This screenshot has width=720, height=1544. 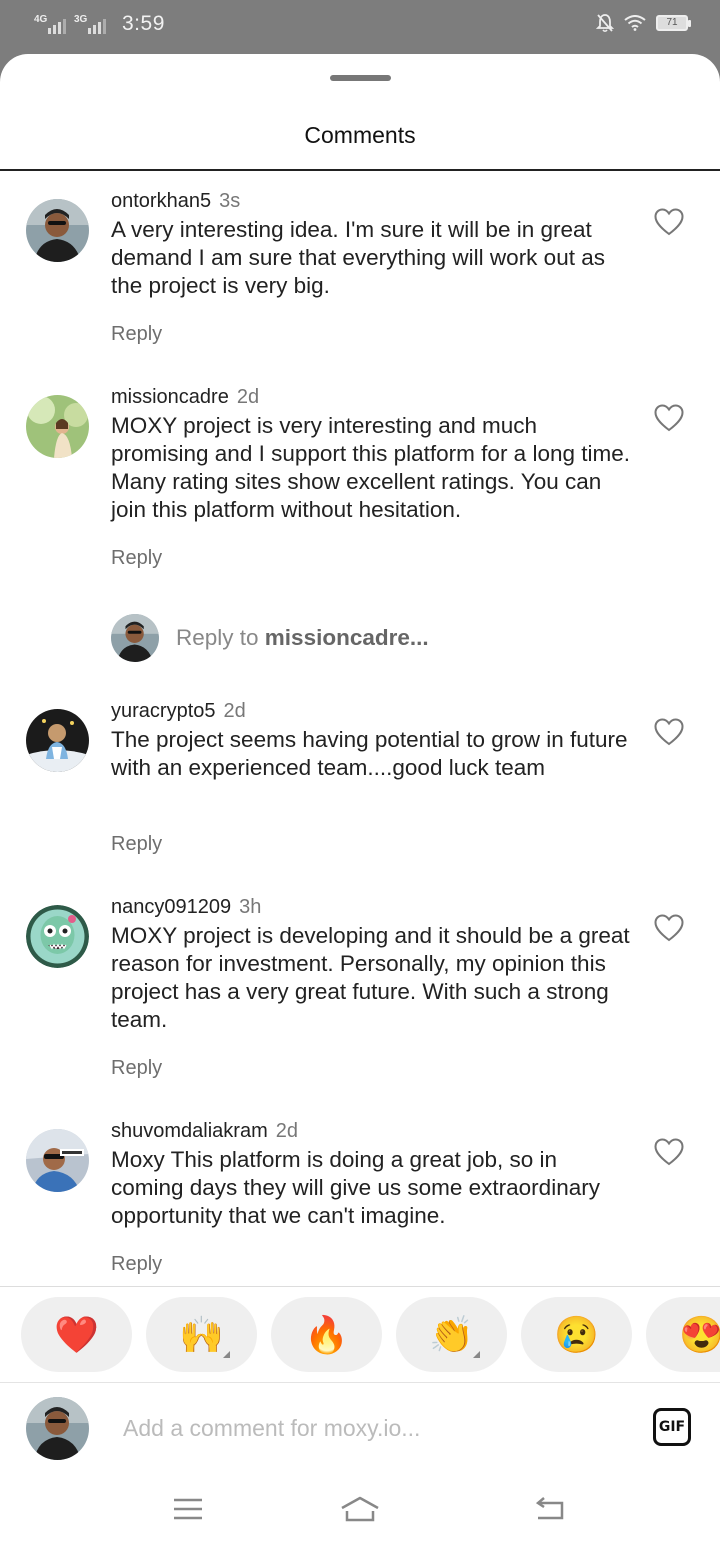 I want to click on gif-button: GIF, so click(x=672, y=1427).